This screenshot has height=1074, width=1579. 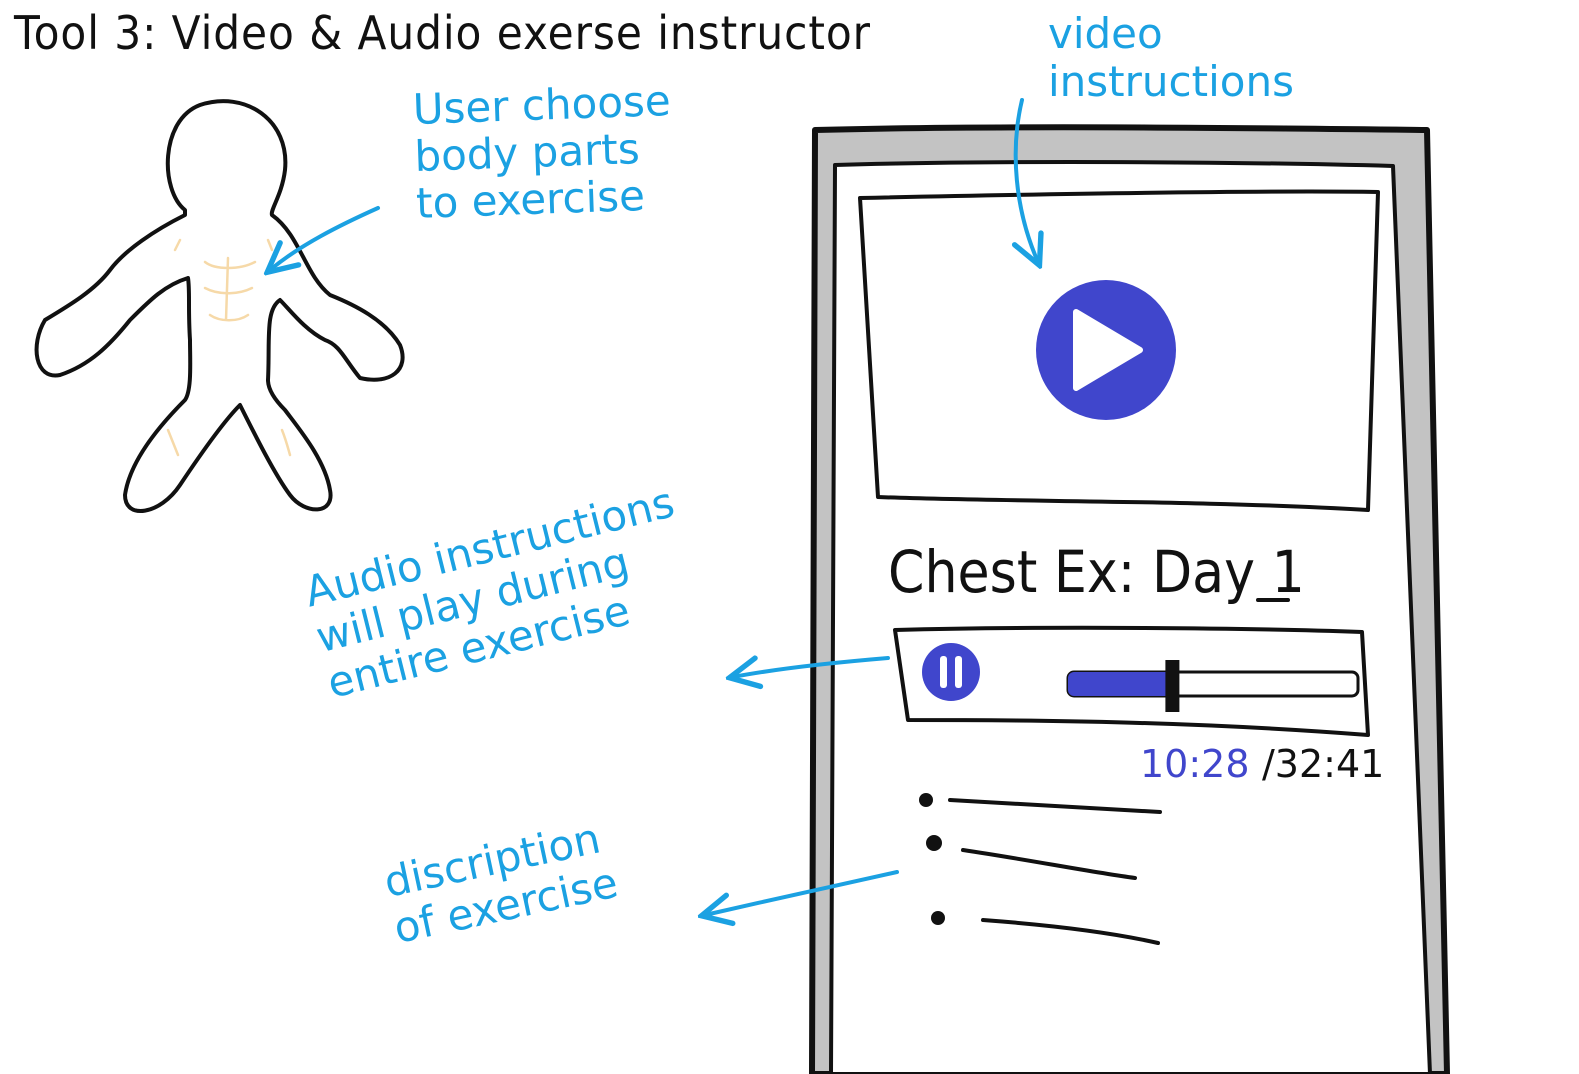 I want to click on slider-handle, so click(x=1172, y=686).